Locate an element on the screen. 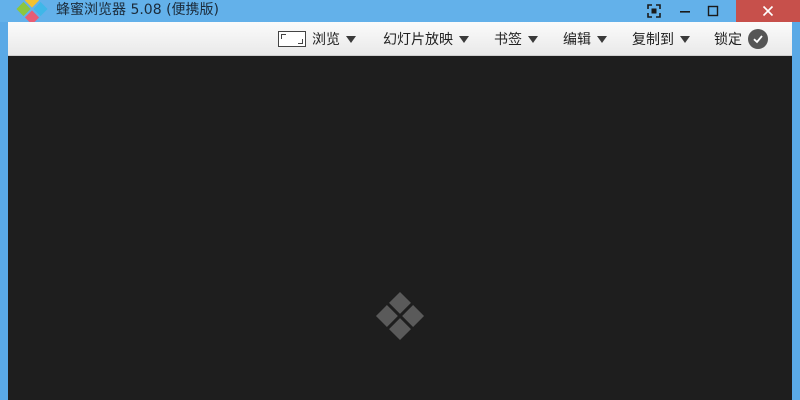 The width and height of the screenshot is (800, 400). lock-label: 锁定 is located at coordinates (728, 40).